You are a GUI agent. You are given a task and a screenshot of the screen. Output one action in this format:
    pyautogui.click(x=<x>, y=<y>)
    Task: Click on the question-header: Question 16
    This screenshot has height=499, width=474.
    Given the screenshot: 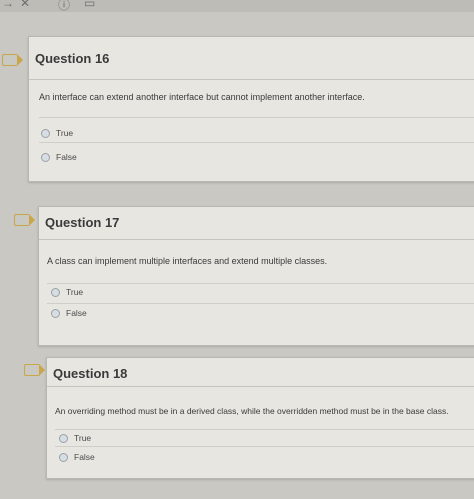 What is the action you would take?
    pyautogui.click(x=251, y=58)
    